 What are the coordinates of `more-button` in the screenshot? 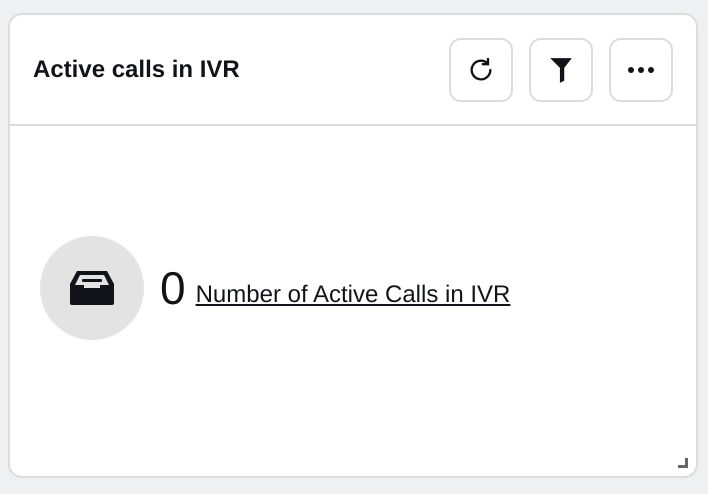 It's located at (641, 70).